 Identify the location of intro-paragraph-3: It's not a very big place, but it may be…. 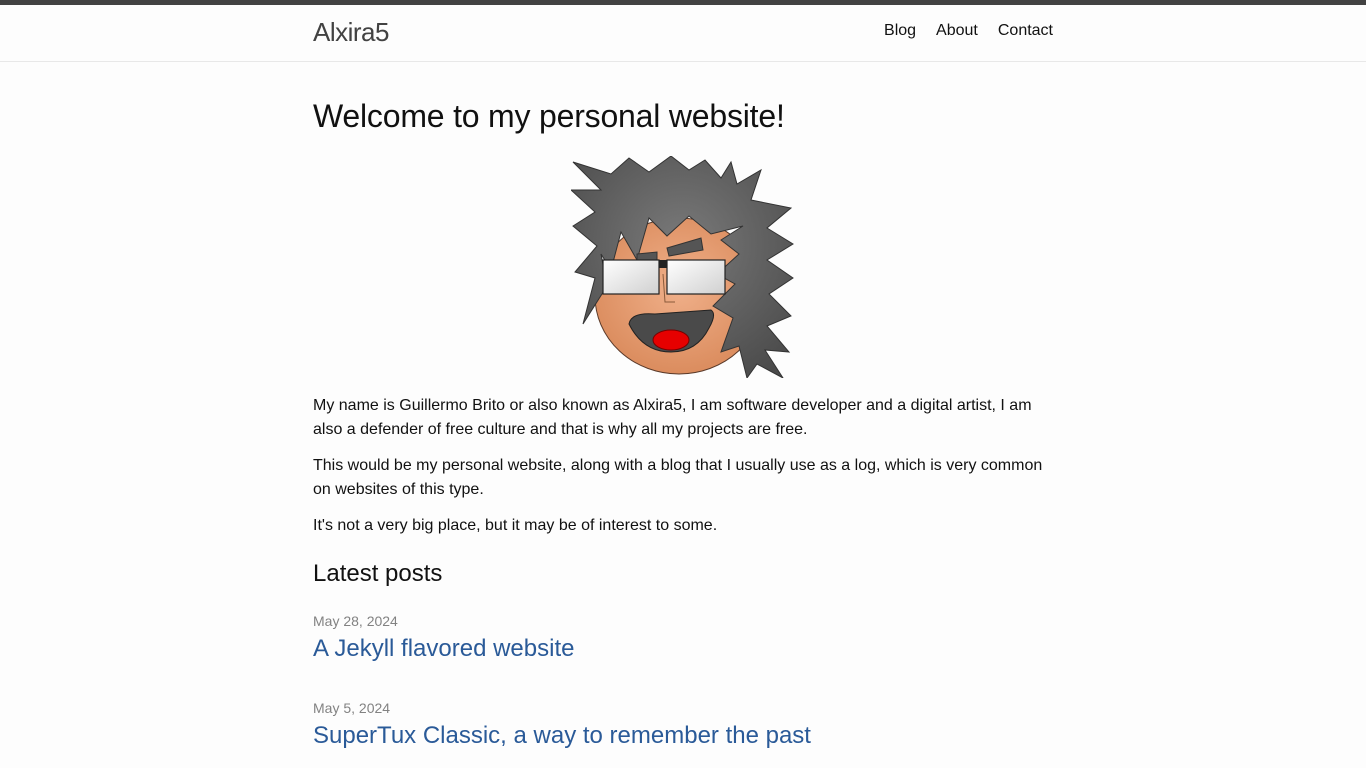
(515, 525).